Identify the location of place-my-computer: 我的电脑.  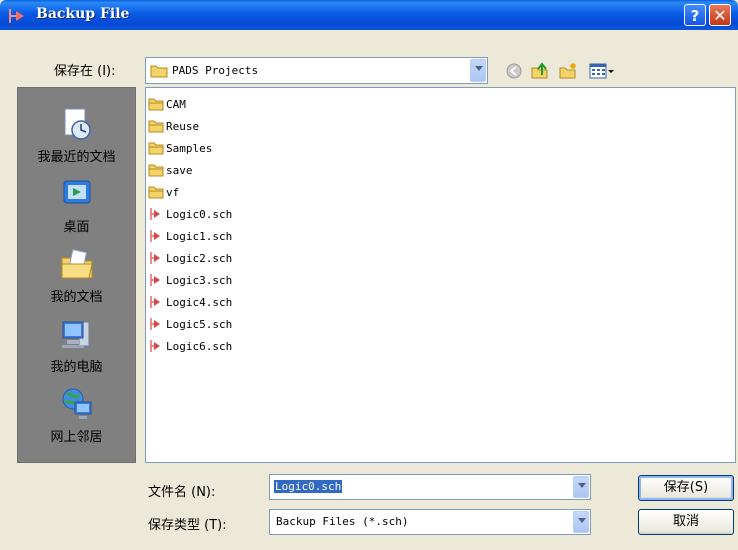
(76, 345).